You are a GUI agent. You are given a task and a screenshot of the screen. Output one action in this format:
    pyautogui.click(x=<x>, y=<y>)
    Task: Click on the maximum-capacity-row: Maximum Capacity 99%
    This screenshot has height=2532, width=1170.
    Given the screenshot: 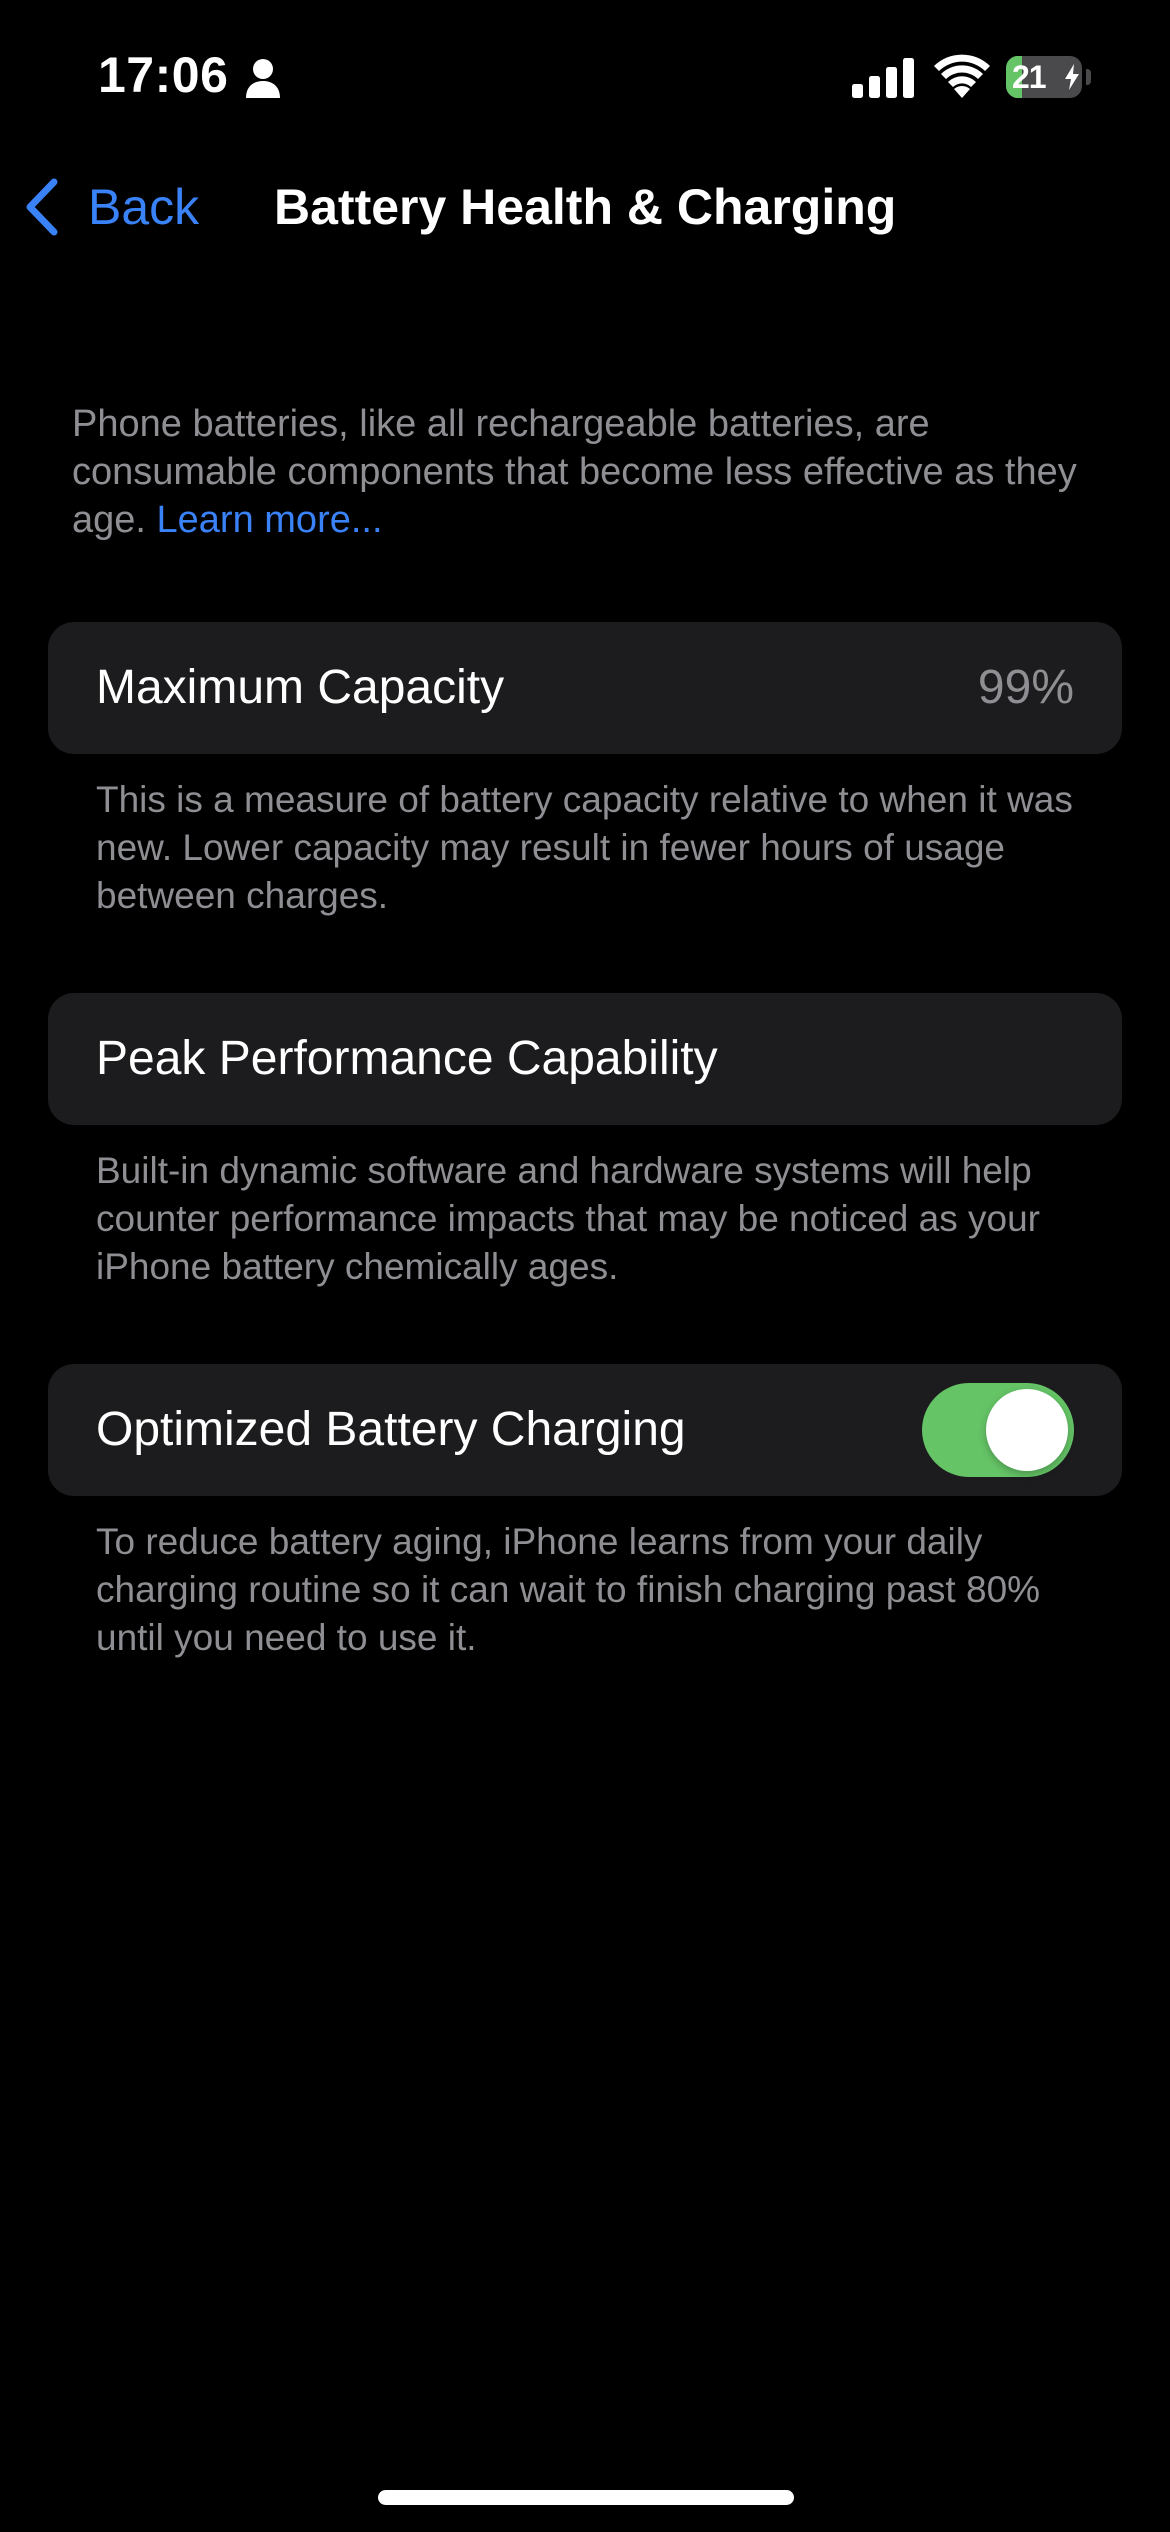 What is the action you would take?
    pyautogui.click(x=585, y=688)
    